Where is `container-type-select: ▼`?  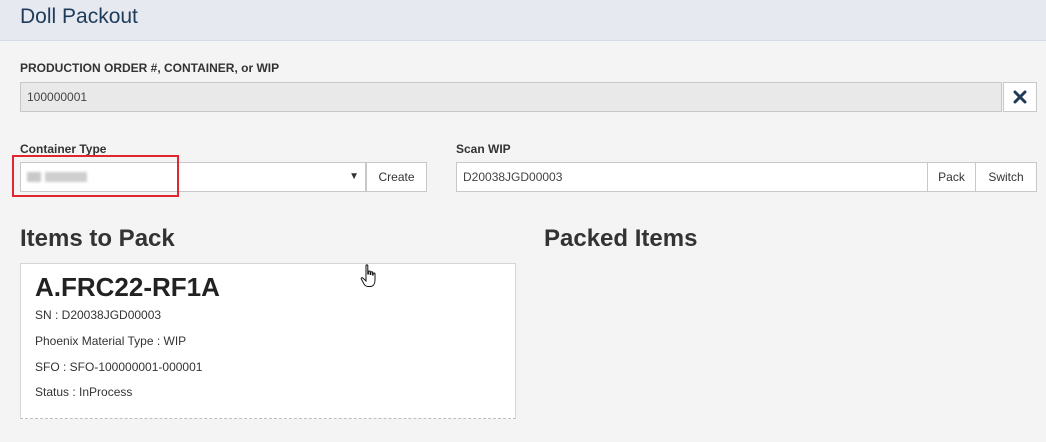 container-type-select: ▼ is located at coordinates (193, 177).